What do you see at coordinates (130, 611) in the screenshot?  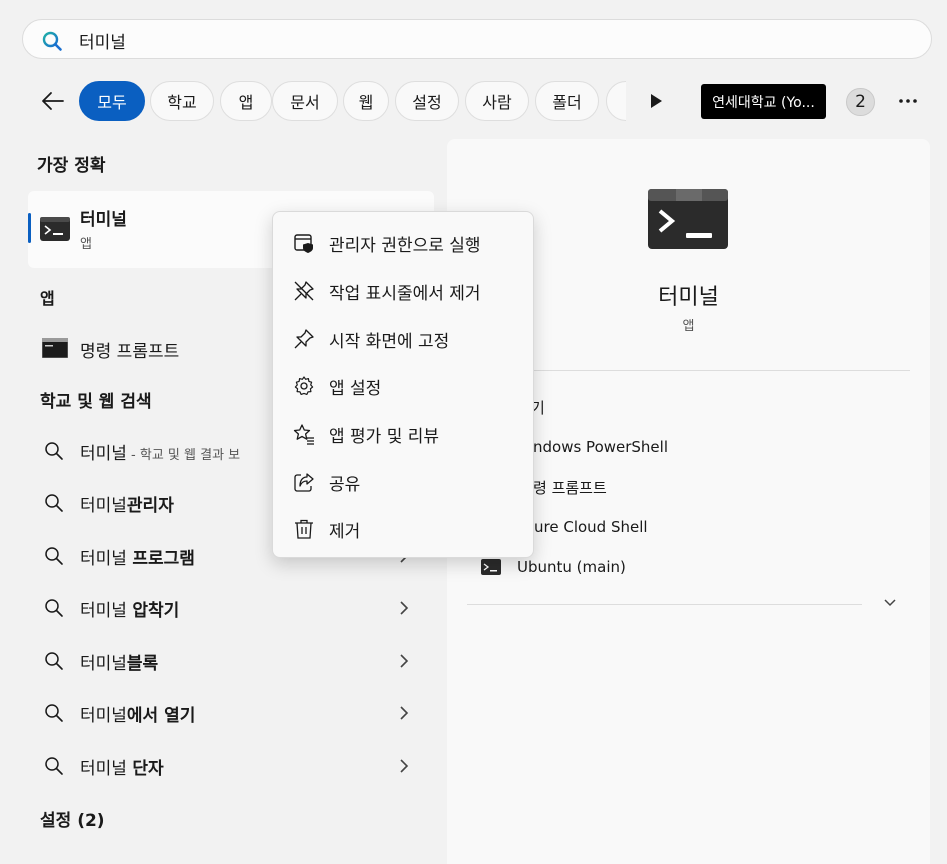 I see `web-result-label: 터미널 압착기` at bounding box center [130, 611].